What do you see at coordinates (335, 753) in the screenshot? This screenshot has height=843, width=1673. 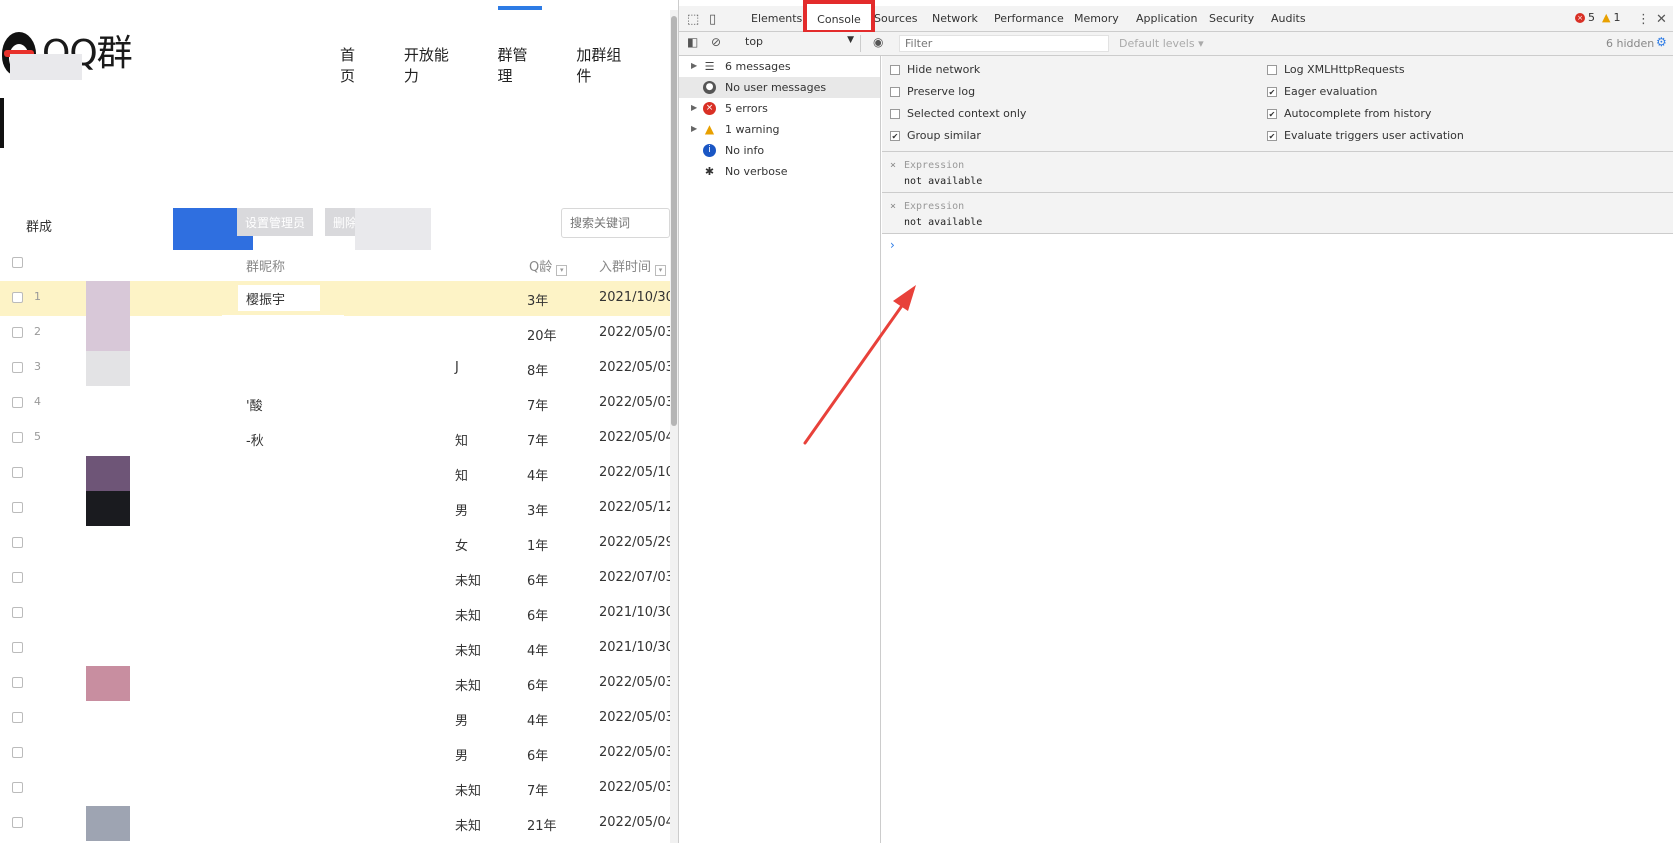 I see `table-row: 男 6年 2022/05/03` at bounding box center [335, 753].